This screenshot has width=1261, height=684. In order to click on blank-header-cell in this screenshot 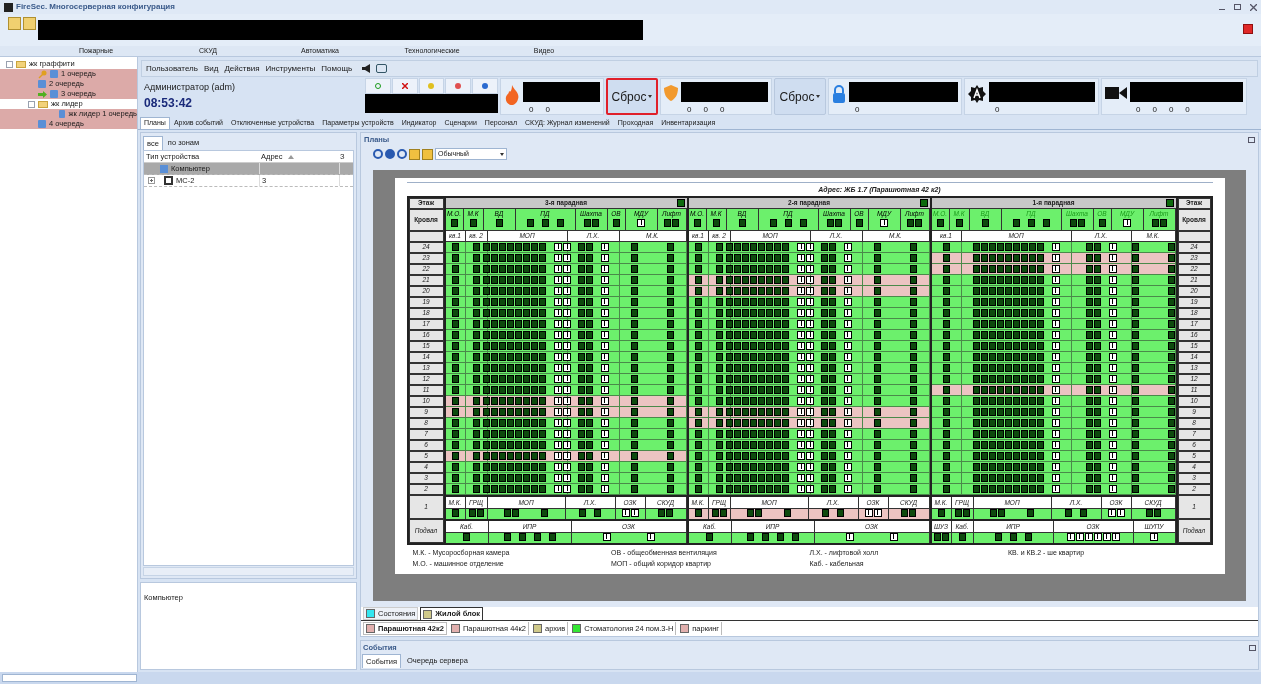, I will do `click(426, 236)`.